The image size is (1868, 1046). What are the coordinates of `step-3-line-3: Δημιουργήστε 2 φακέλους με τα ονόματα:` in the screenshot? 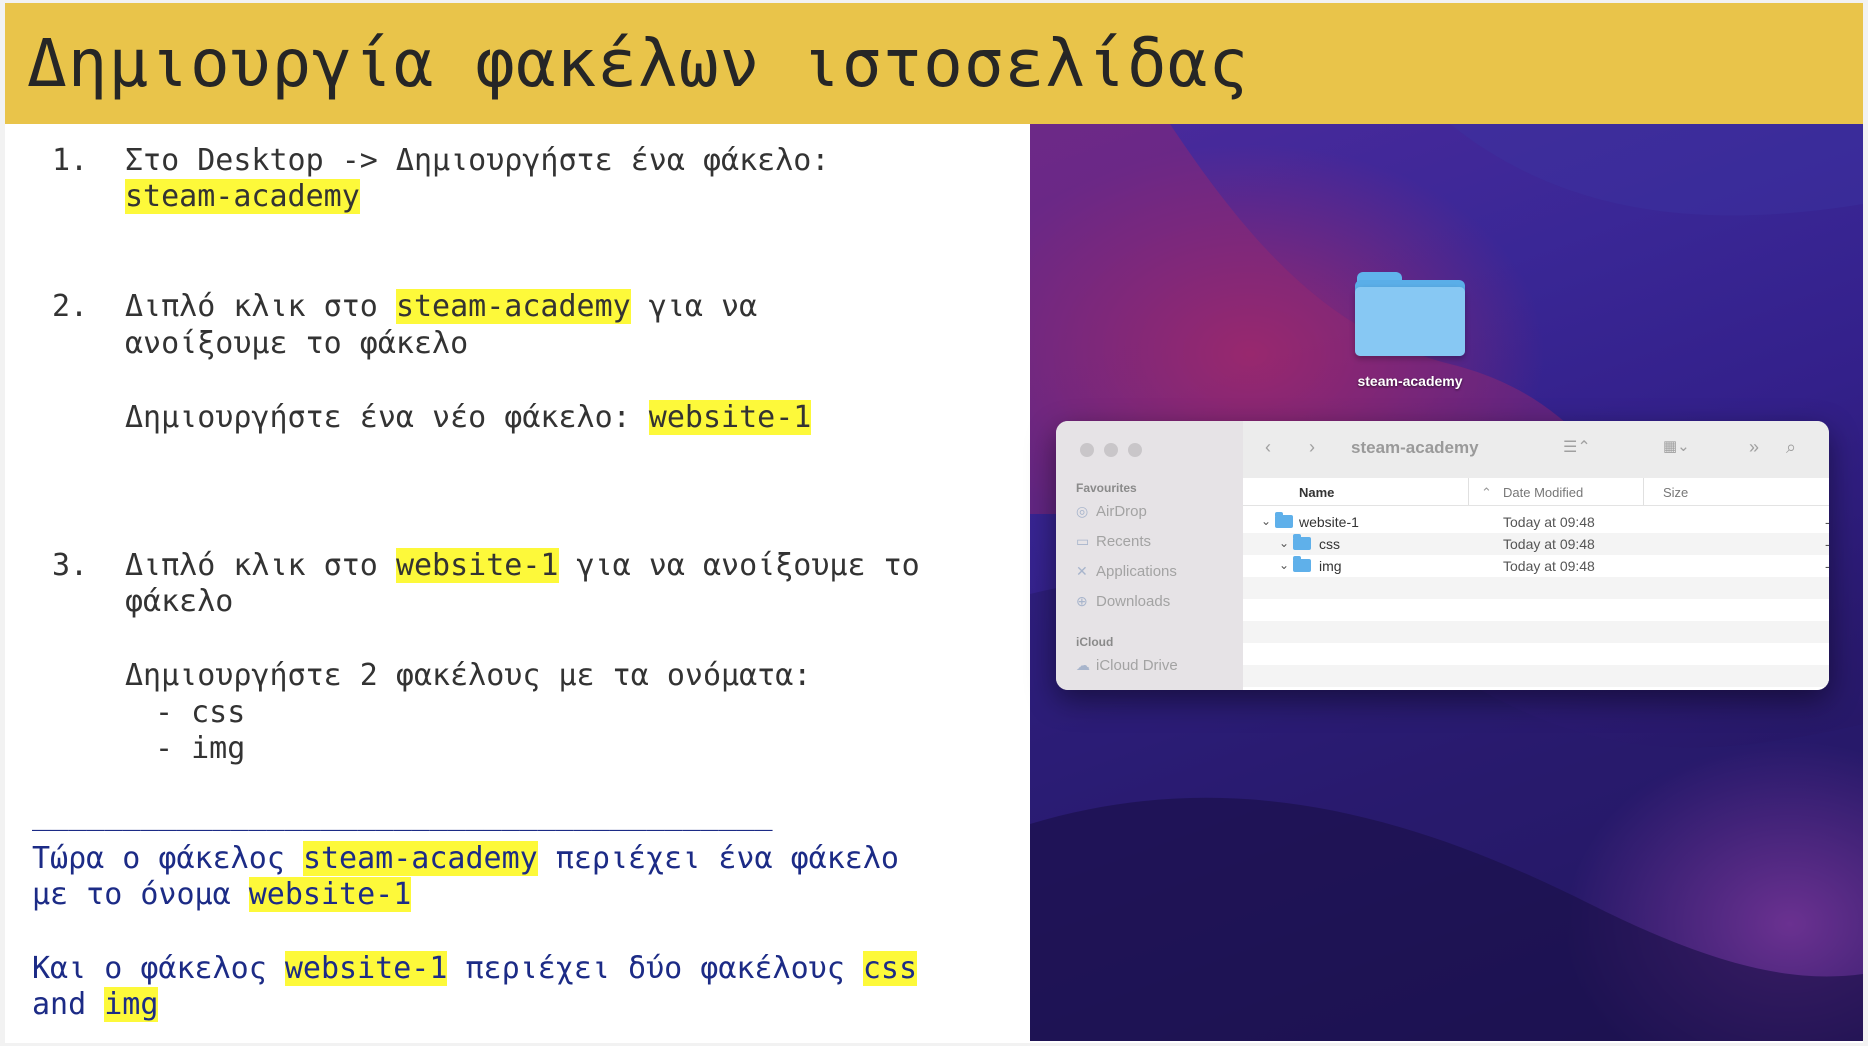 It's located at (468, 675).